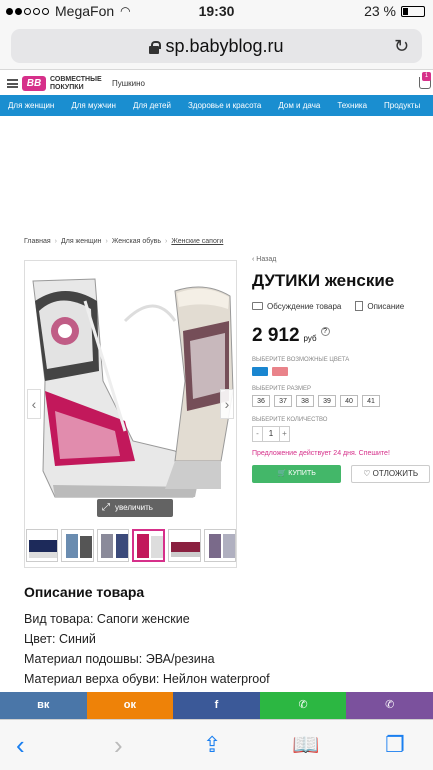 Image resolution: width=433 pixels, height=770 pixels. I want to click on reload-icon: ↻, so click(403, 46).